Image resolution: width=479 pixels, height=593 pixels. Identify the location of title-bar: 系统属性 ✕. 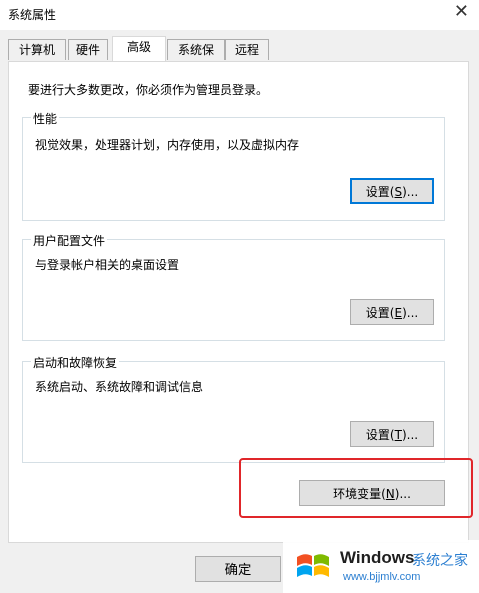
(239, 15).